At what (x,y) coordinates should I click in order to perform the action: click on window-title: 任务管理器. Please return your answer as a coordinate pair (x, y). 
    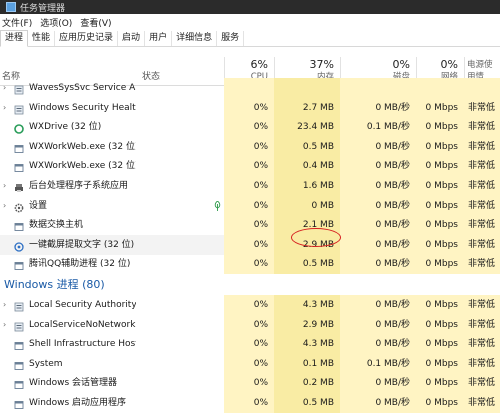
    Looking at the image, I should click on (43, 8).